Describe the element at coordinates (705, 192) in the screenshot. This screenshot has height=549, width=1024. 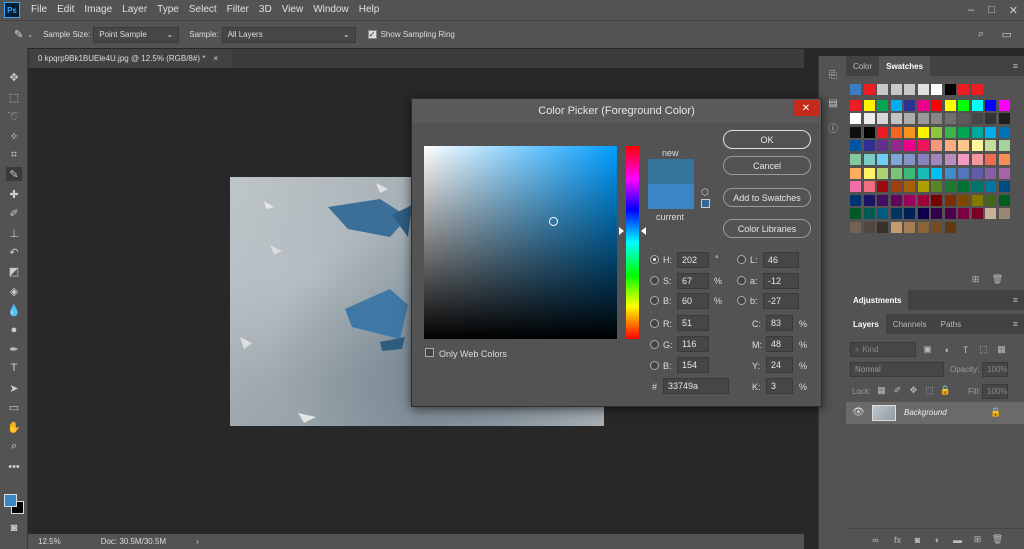
I see `gamut-cube-icon: ⬡` at that location.